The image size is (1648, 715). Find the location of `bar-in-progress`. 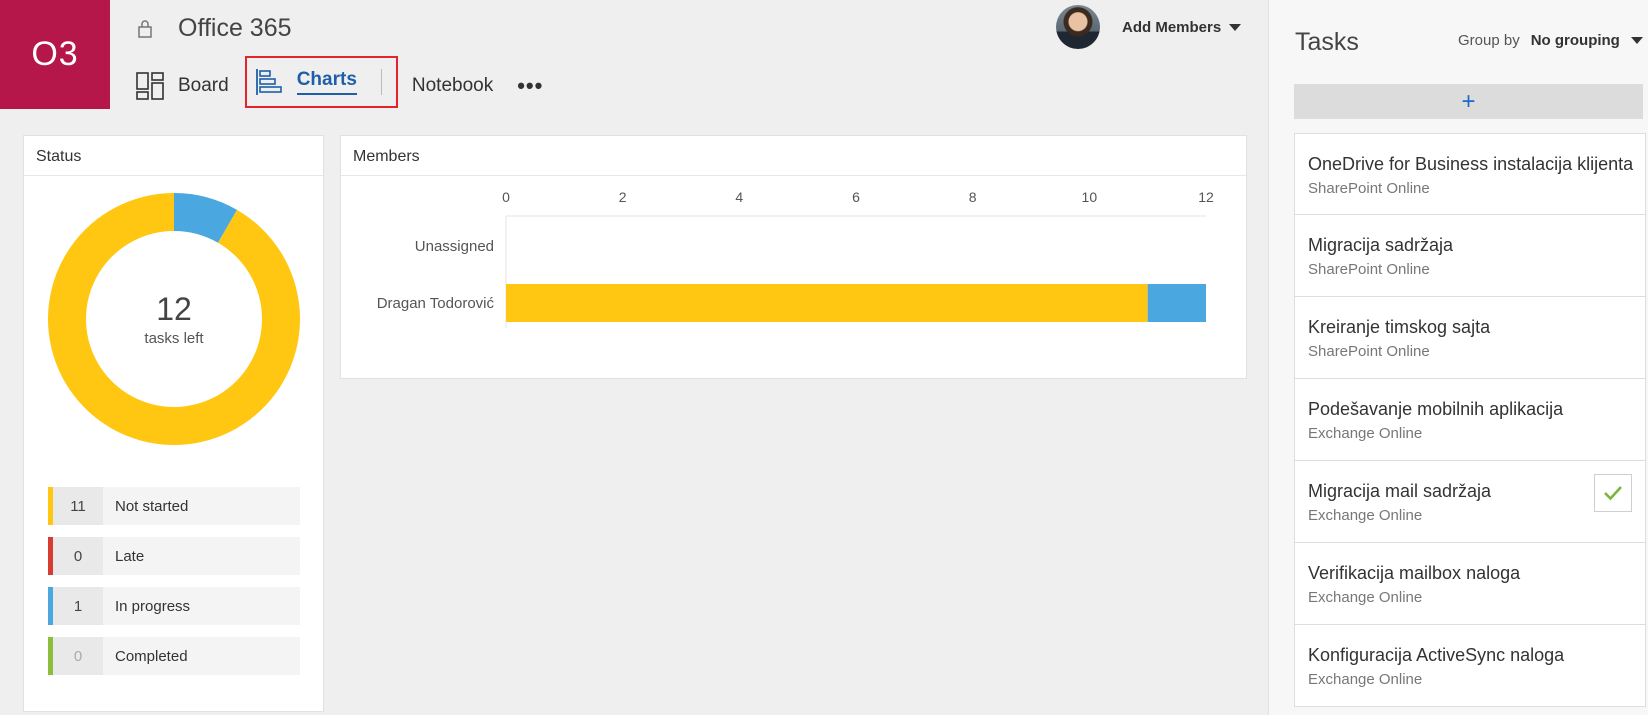

bar-in-progress is located at coordinates (1176, 303).